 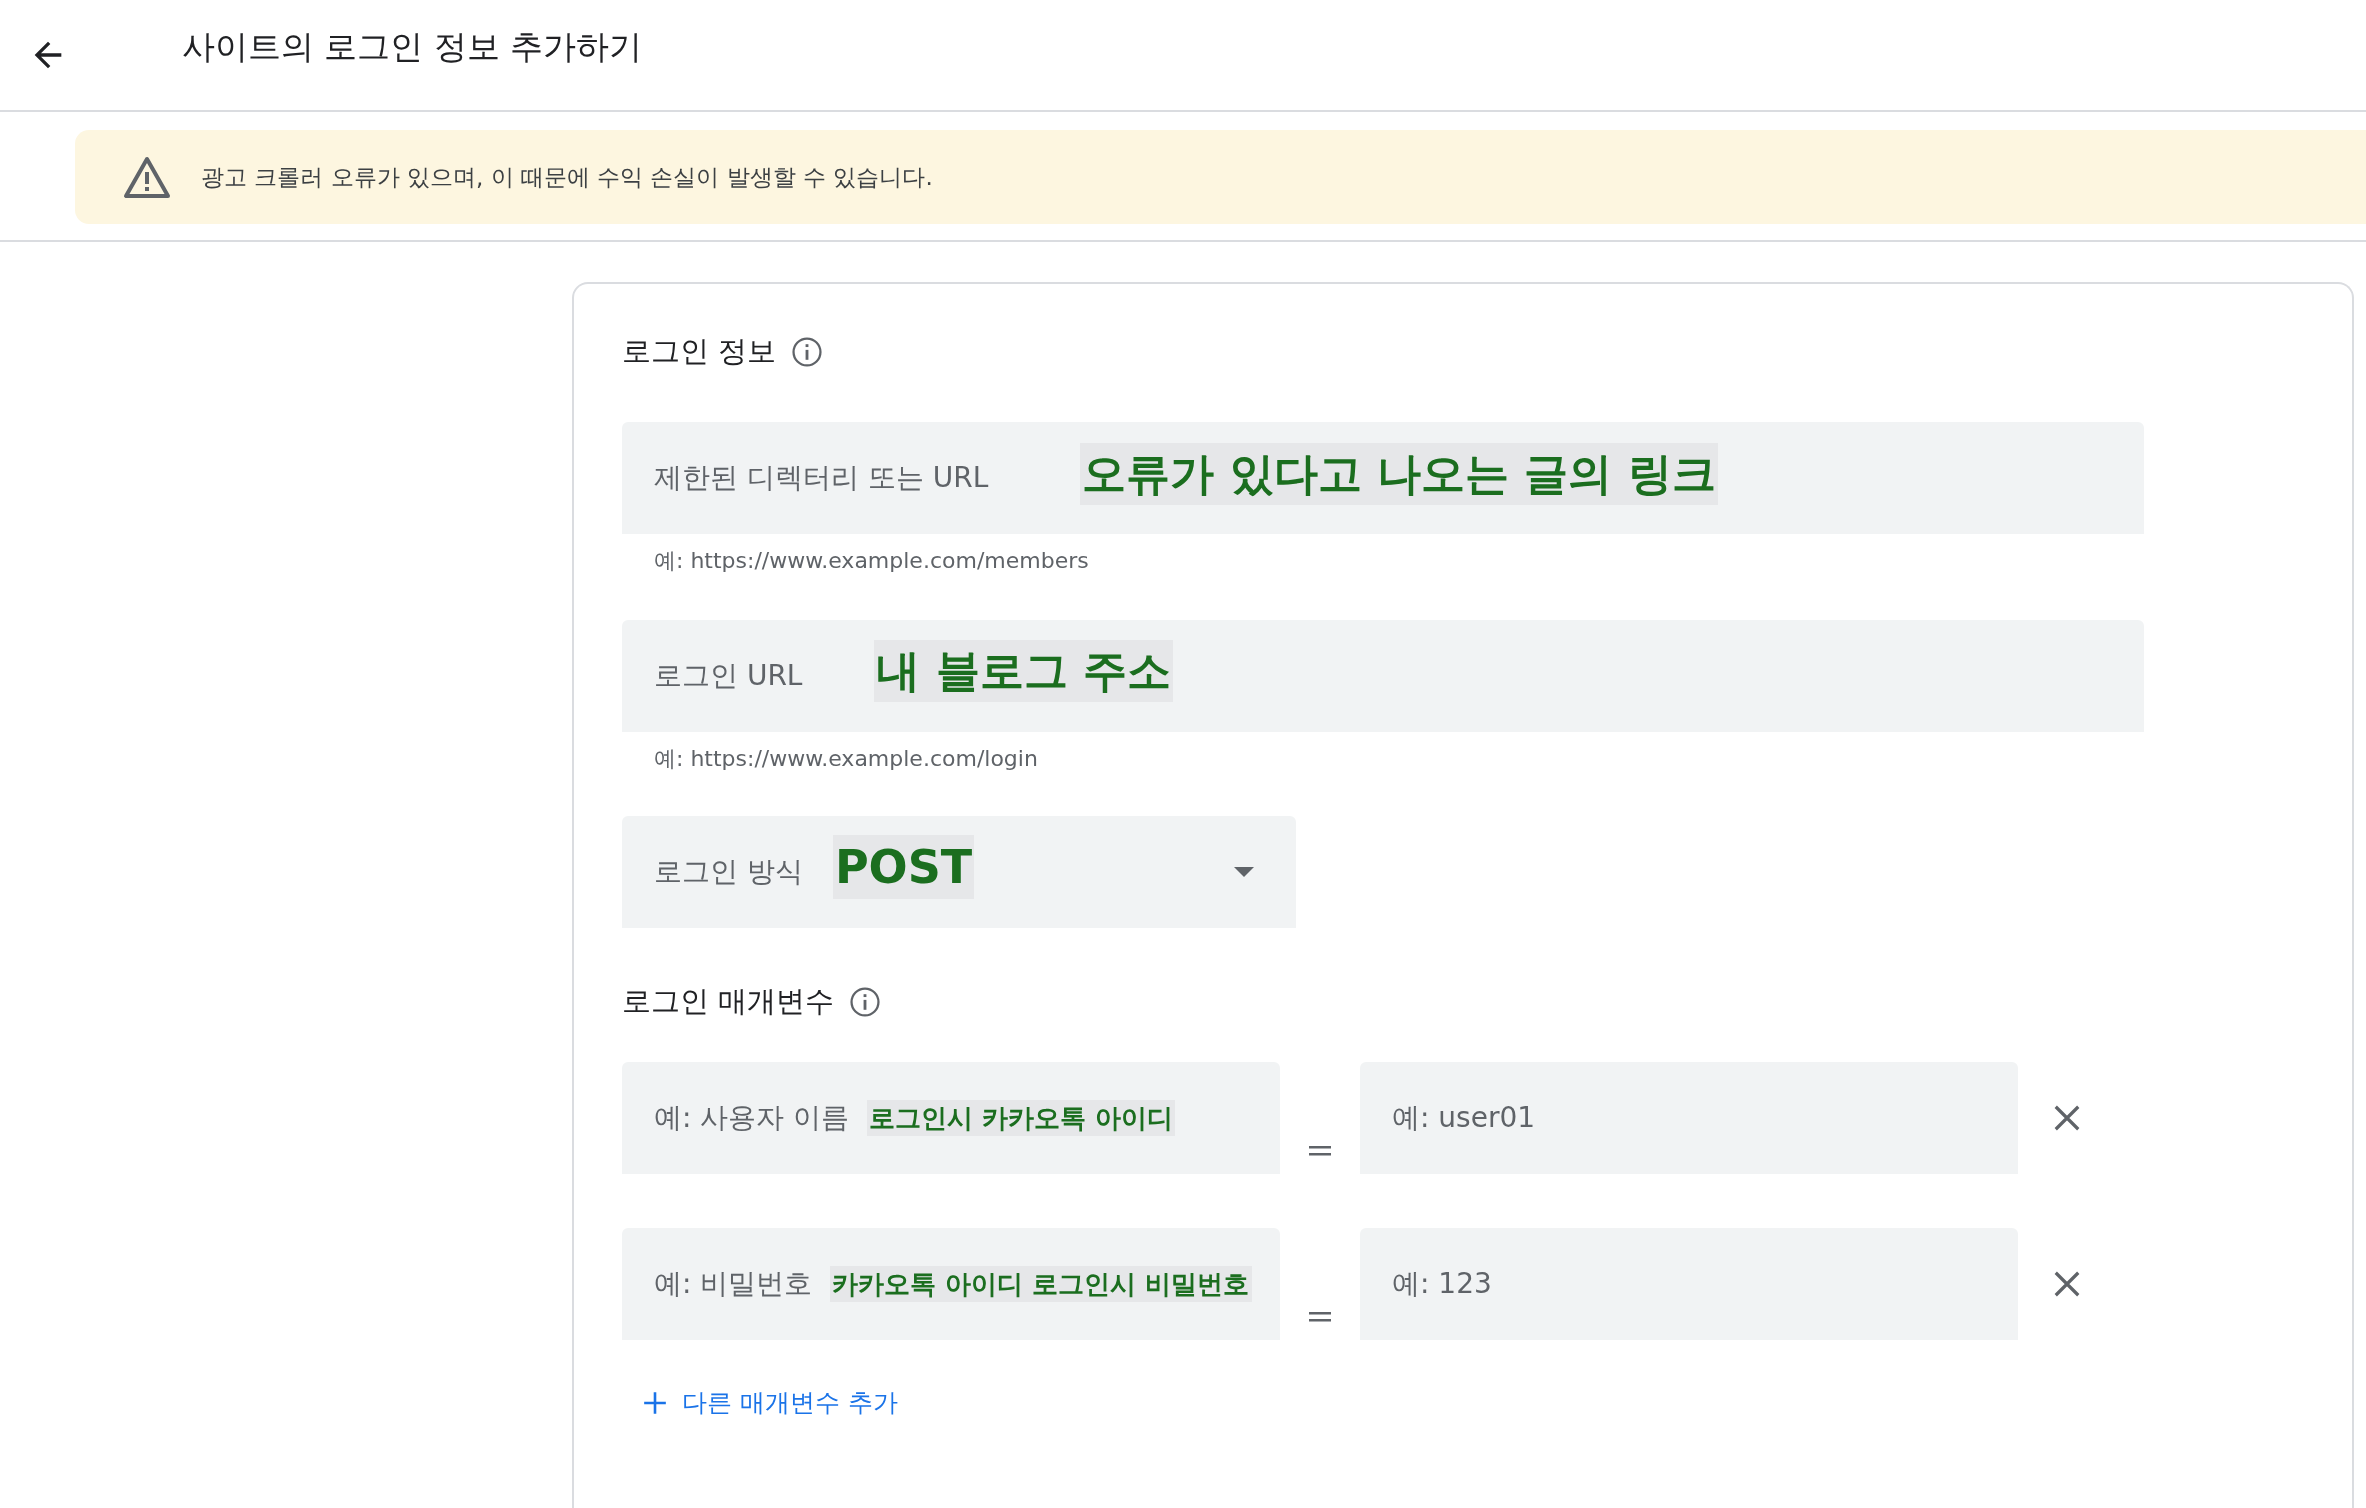 What do you see at coordinates (1689, 1284) in the screenshot?
I see `value-field: 예: 123` at bounding box center [1689, 1284].